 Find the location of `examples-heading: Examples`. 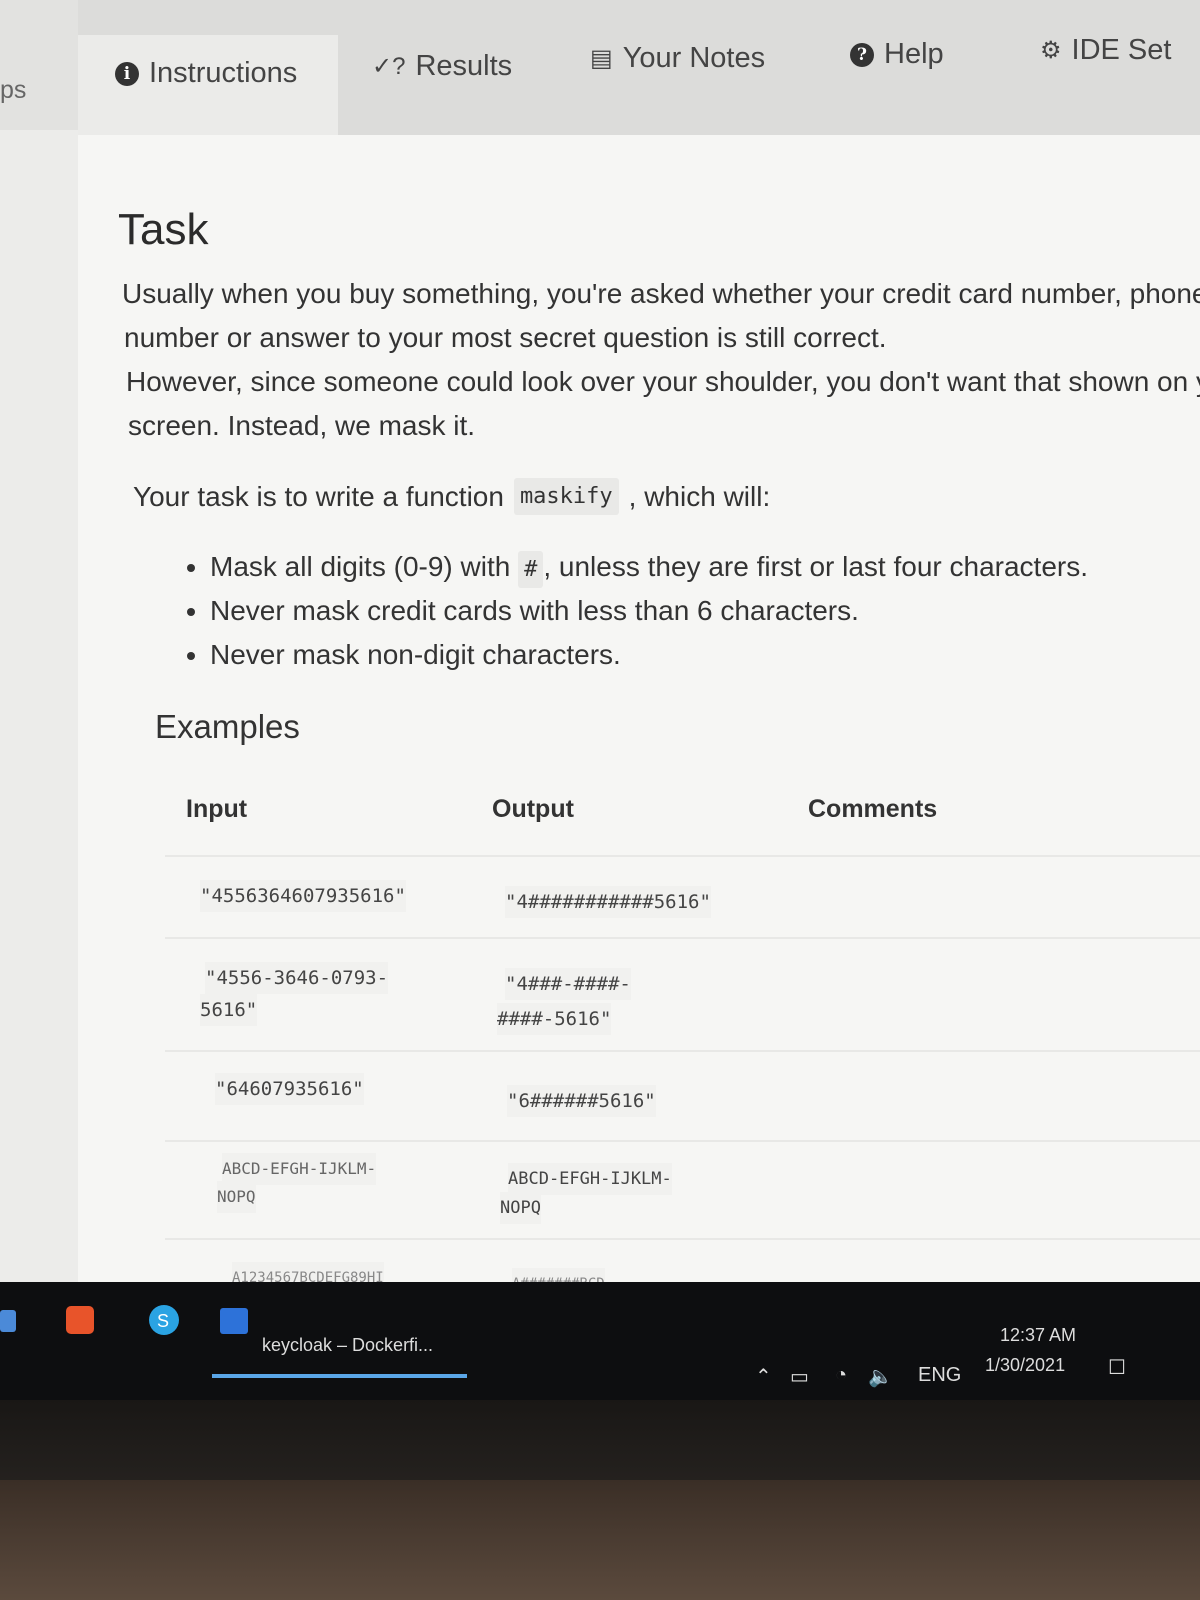

examples-heading: Examples is located at coordinates (227, 726).